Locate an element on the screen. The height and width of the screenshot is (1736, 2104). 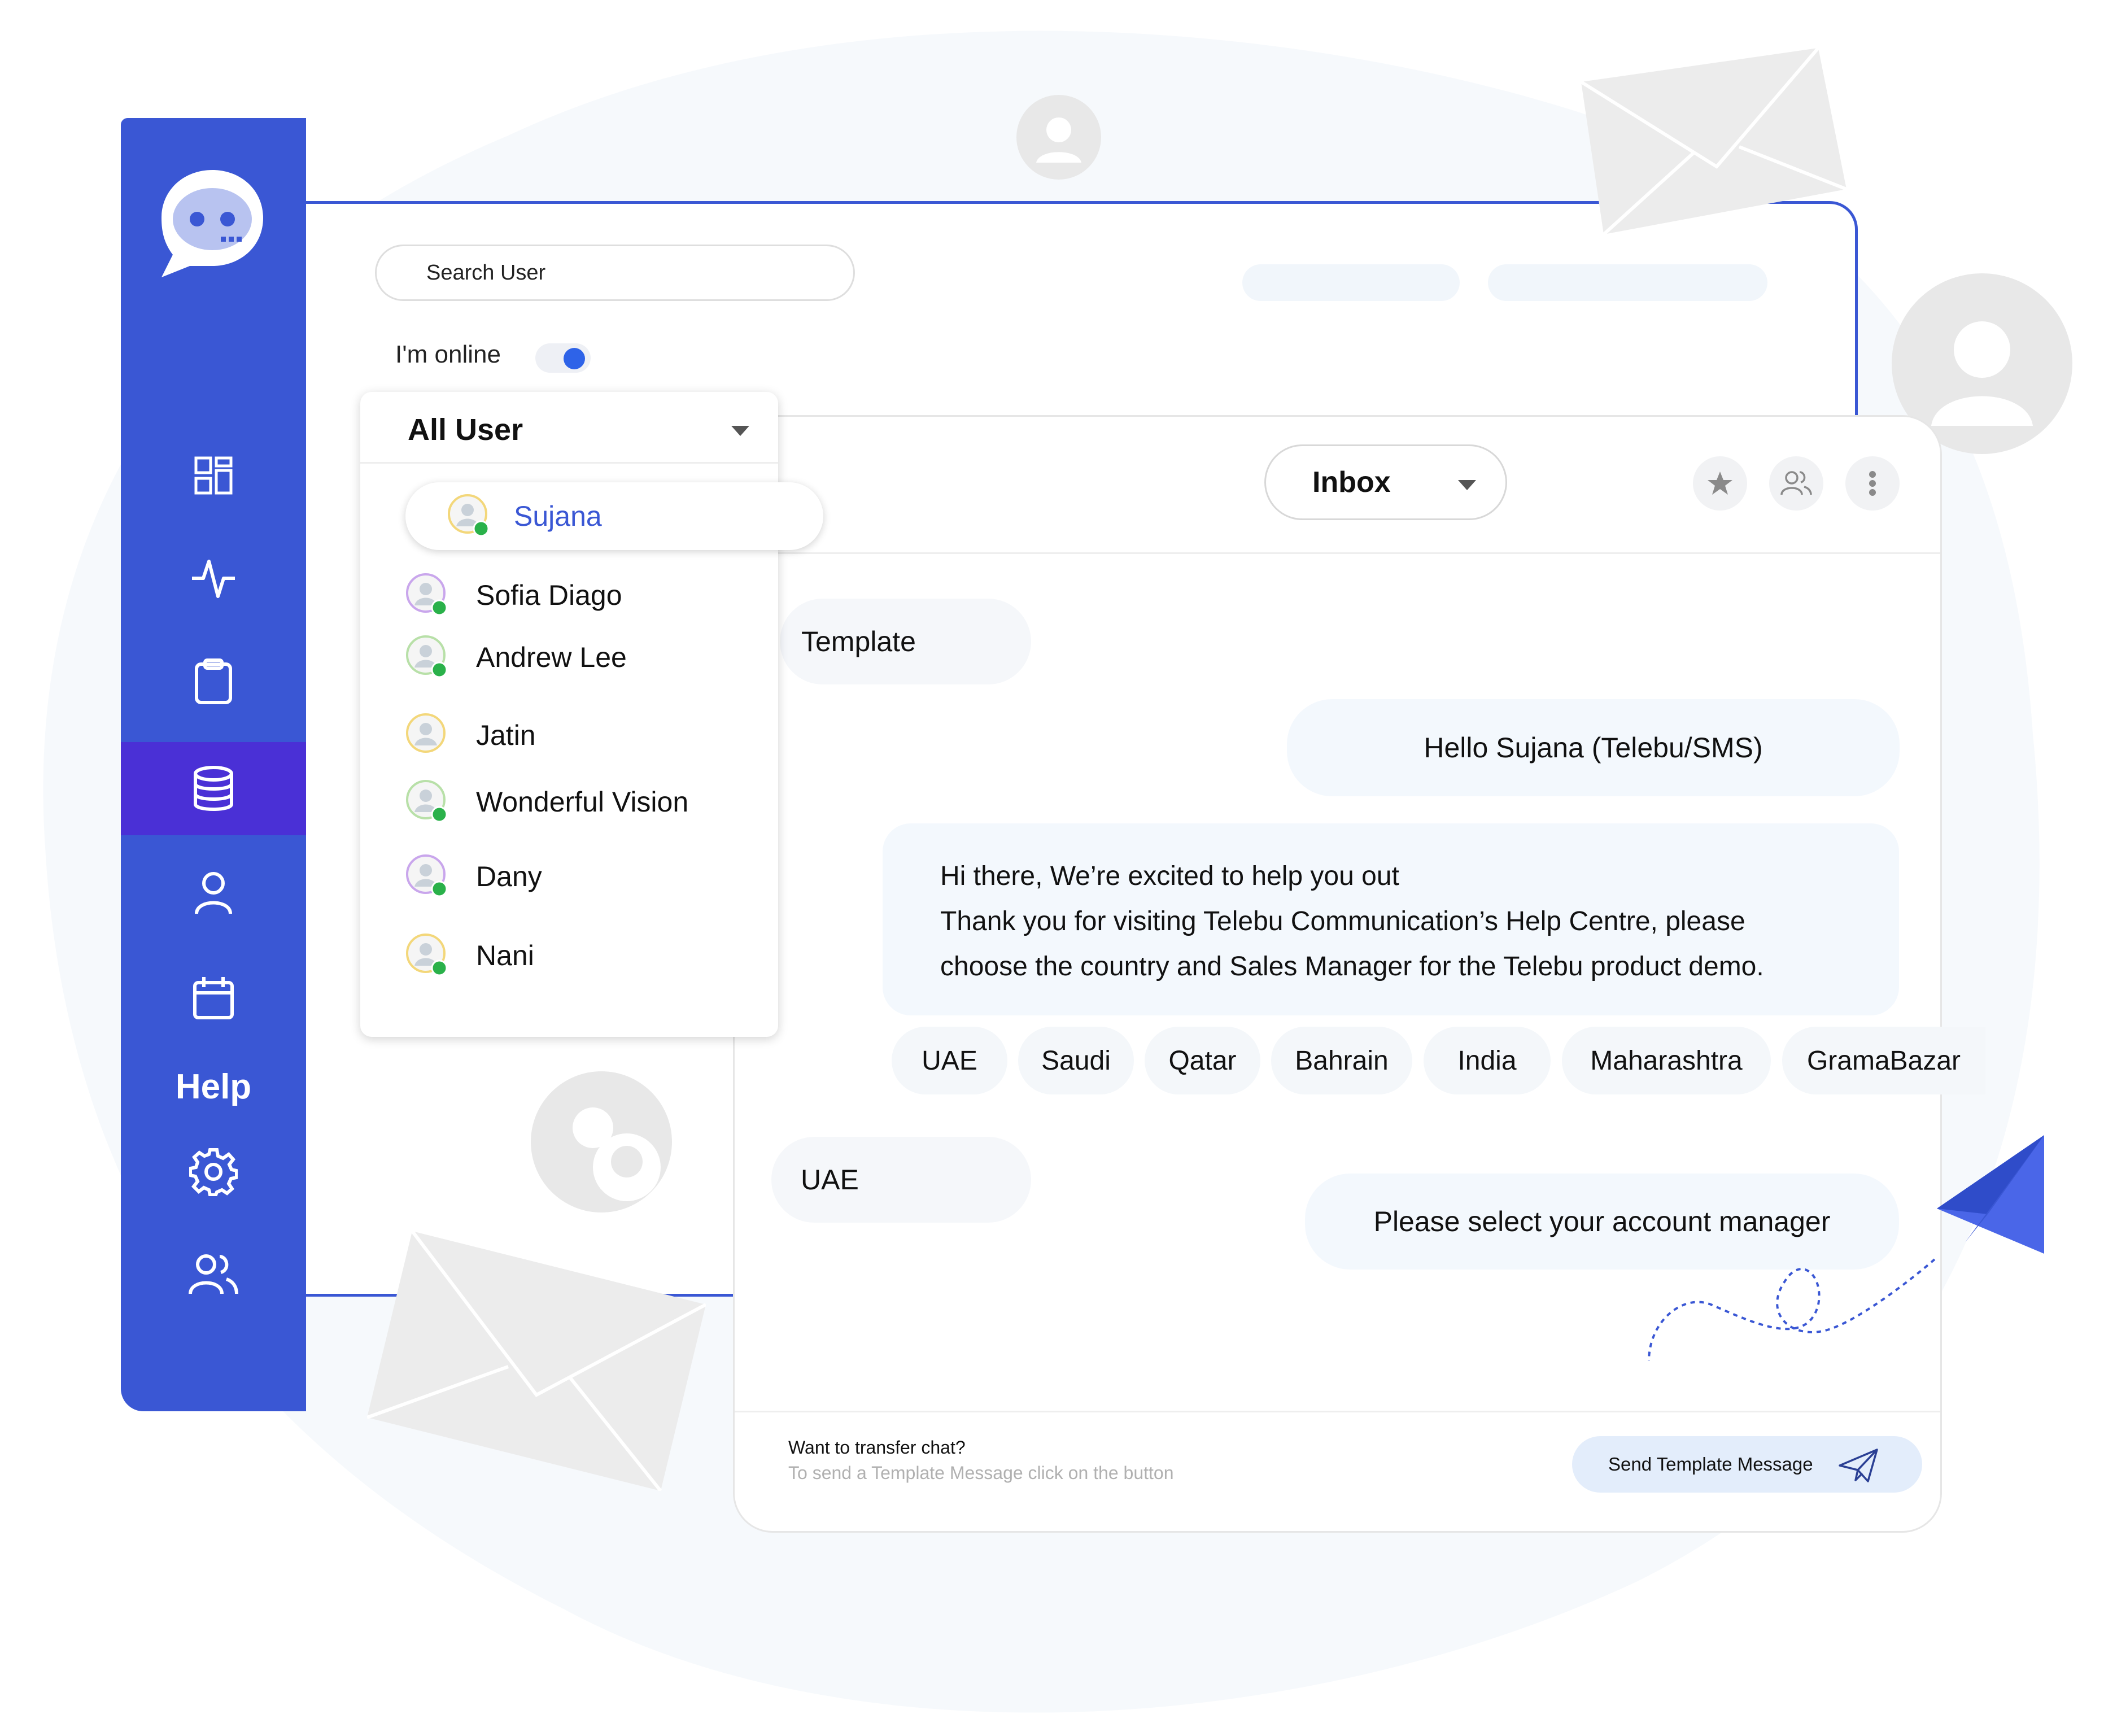
gear-icon is located at coordinates (213, 1172).